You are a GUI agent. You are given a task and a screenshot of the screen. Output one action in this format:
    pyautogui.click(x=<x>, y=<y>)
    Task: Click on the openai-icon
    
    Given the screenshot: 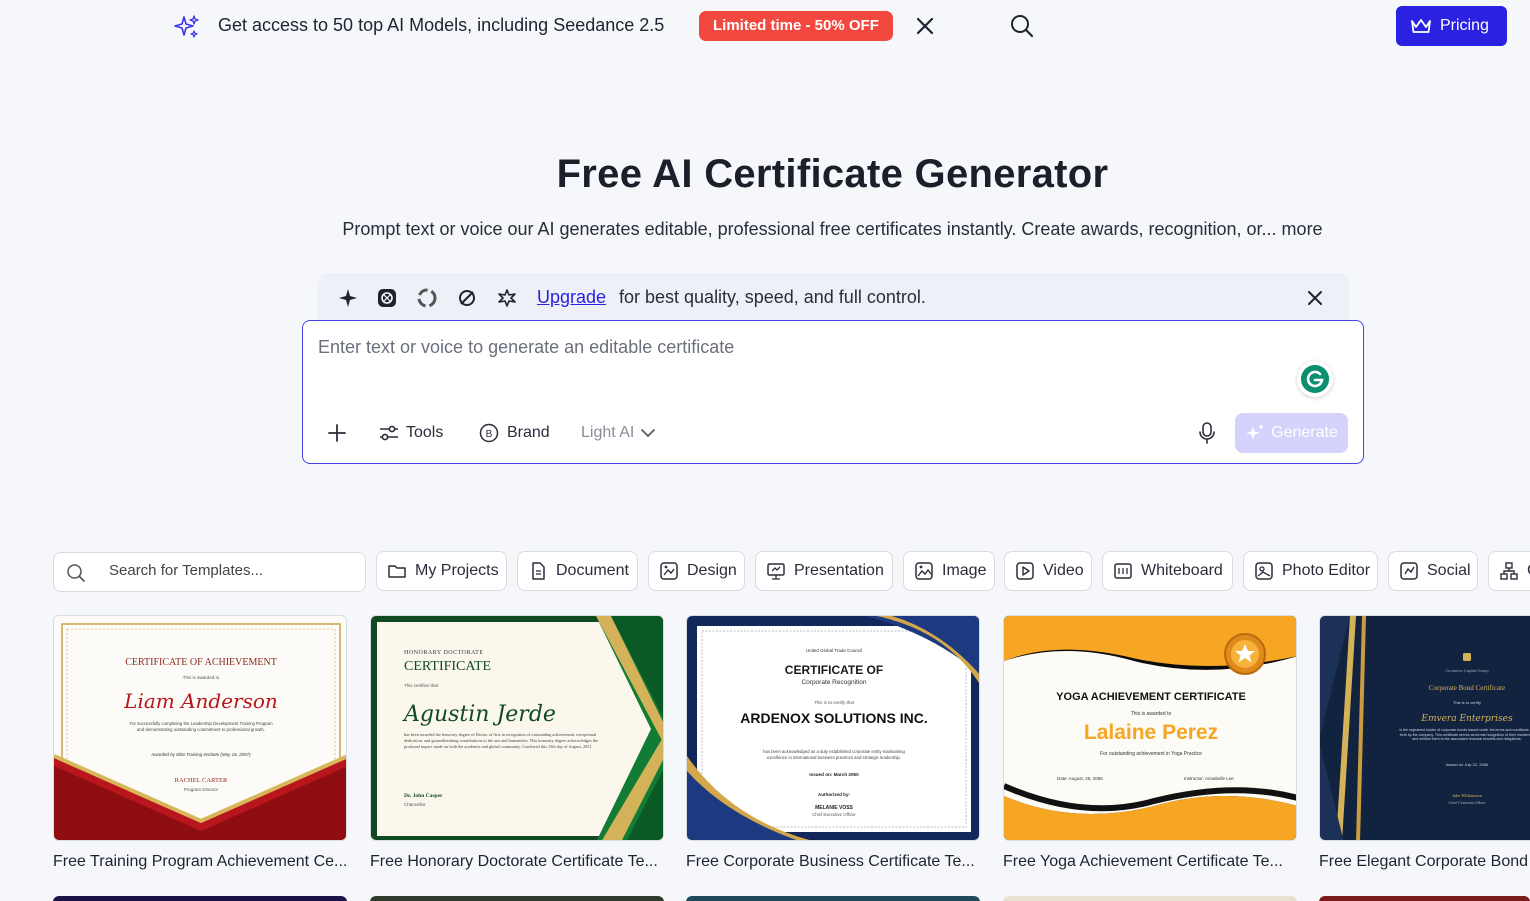 What is the action you would take?
    pyautogui.click(x=387, y=298)
    